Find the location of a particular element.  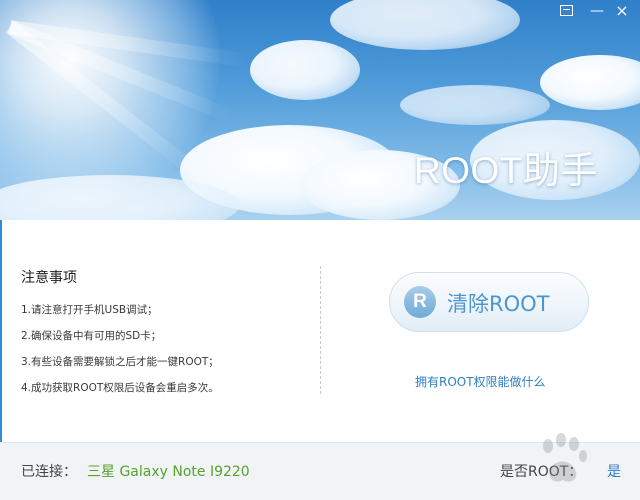

window-edge is located at coordinates (1, 331).